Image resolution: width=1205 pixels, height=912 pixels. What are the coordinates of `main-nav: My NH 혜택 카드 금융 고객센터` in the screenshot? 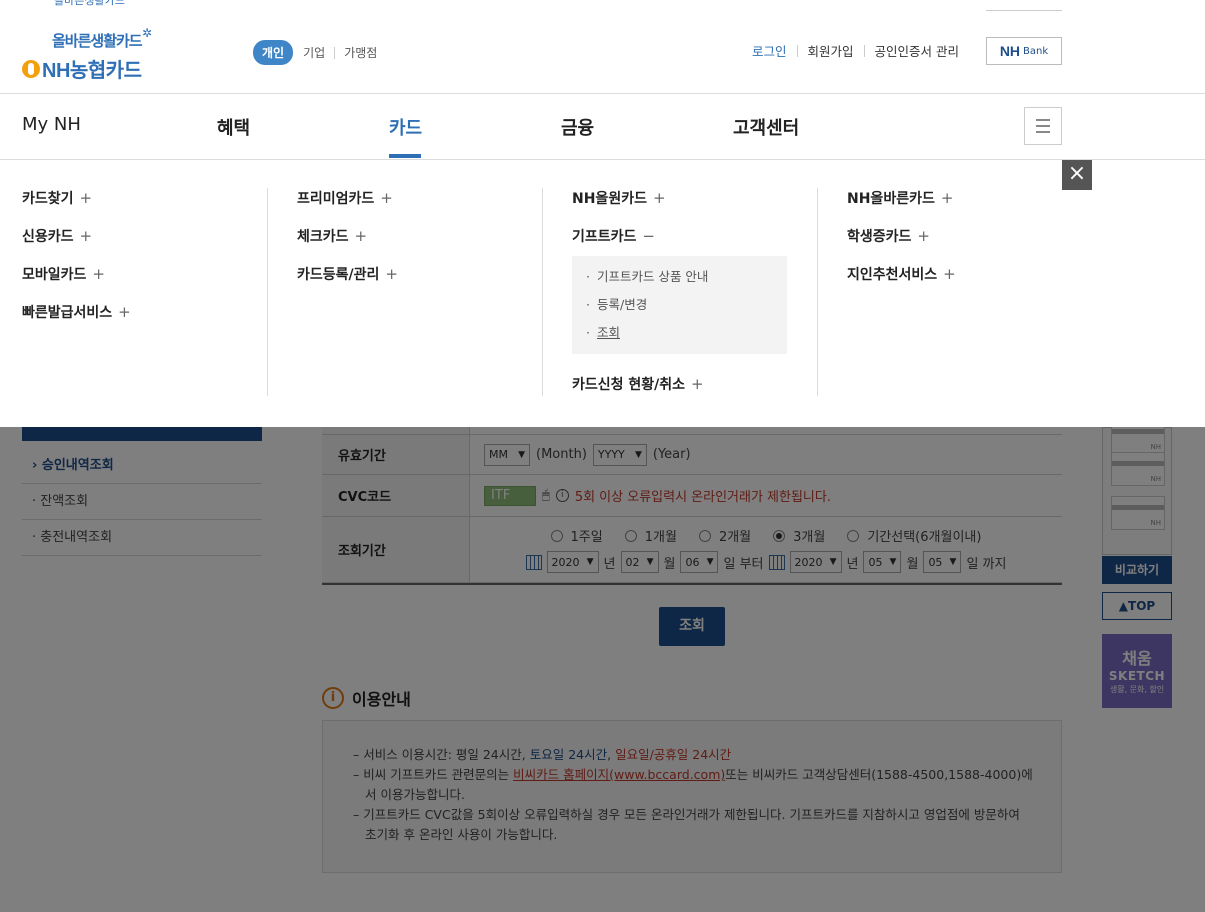 It's located at (602, 127).